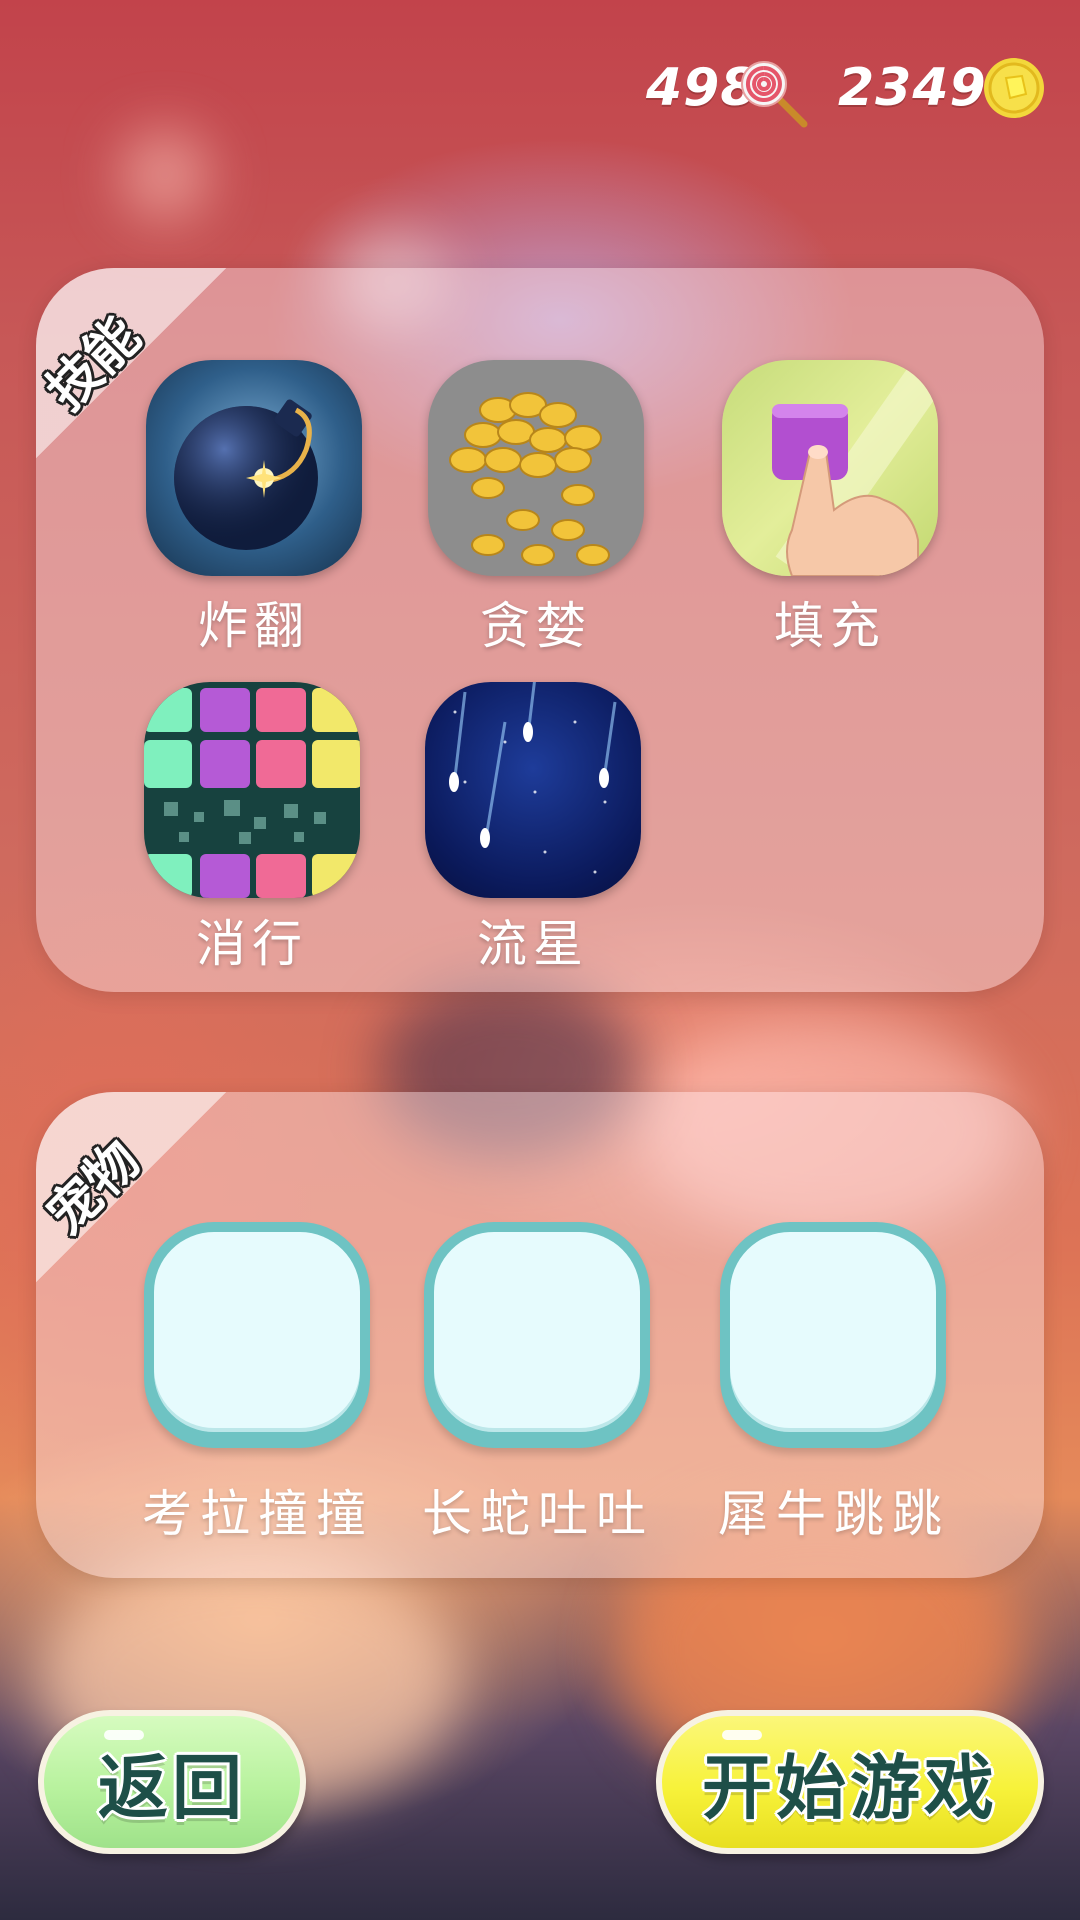 This screenshot has width=1080, height=1920. Describe the element at coordinates (833, 1335) in the screenshot. I see `pet-slot-rhino` at that location.